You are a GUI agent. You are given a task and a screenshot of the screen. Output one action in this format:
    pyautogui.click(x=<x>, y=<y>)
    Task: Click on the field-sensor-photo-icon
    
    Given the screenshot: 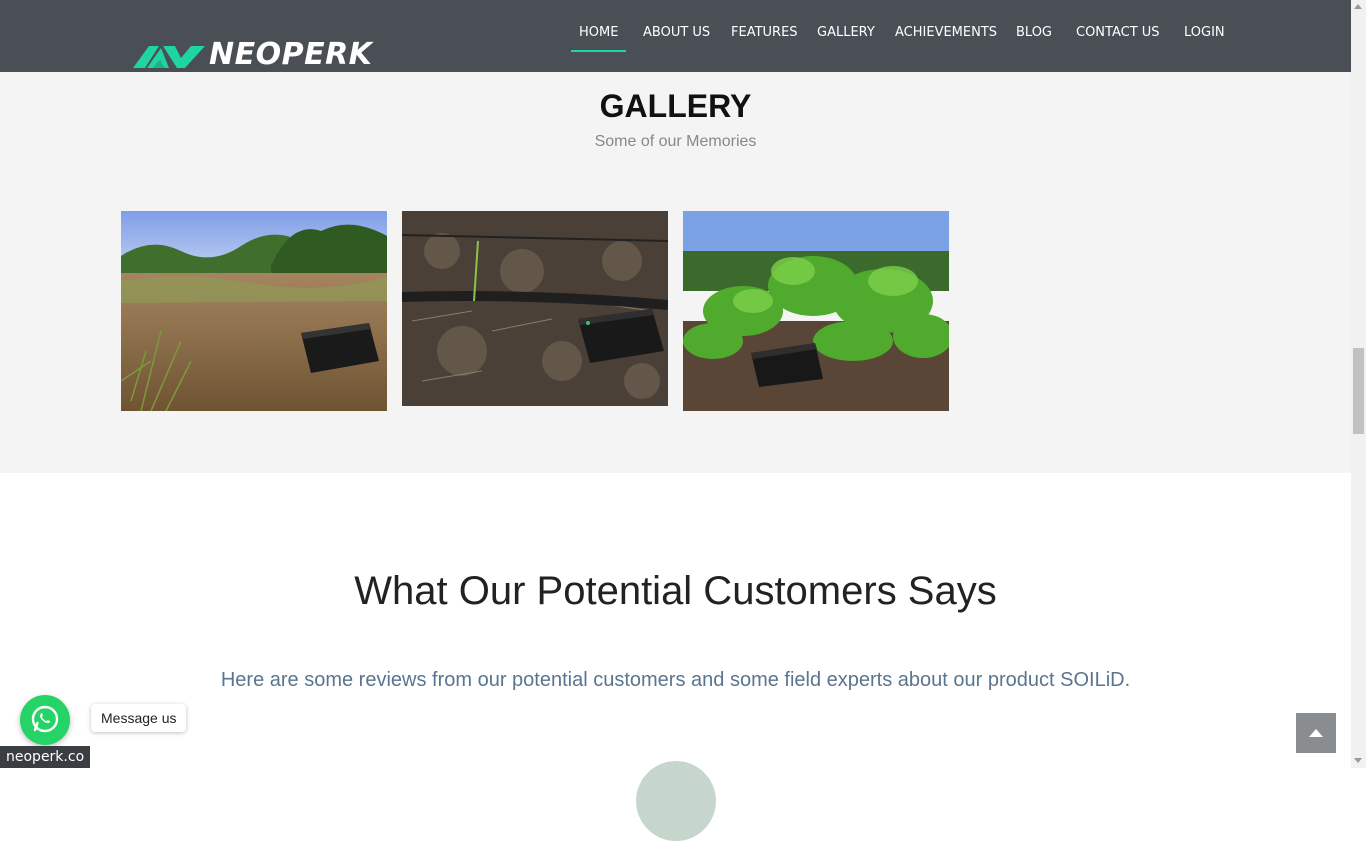 What is the action you would take?
    pyautogui.click(x=254, y=311)
    